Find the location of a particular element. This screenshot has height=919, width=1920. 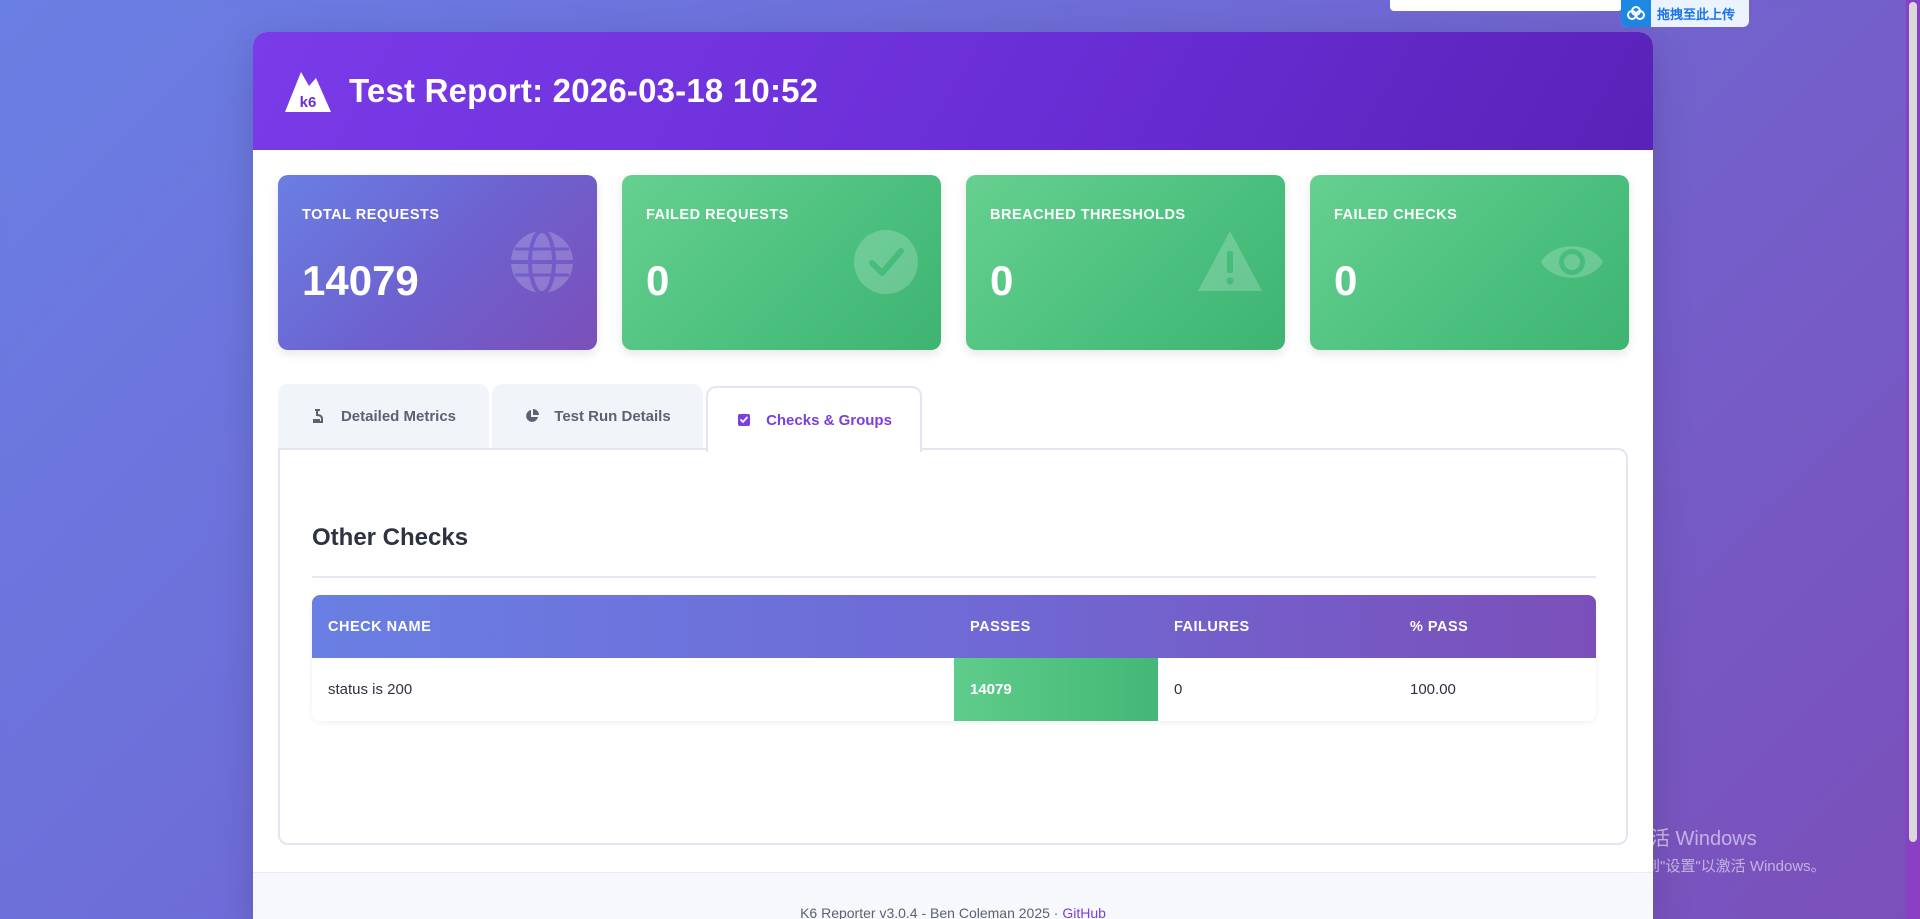

checkbox-icon is located at coordinates (744, 420).